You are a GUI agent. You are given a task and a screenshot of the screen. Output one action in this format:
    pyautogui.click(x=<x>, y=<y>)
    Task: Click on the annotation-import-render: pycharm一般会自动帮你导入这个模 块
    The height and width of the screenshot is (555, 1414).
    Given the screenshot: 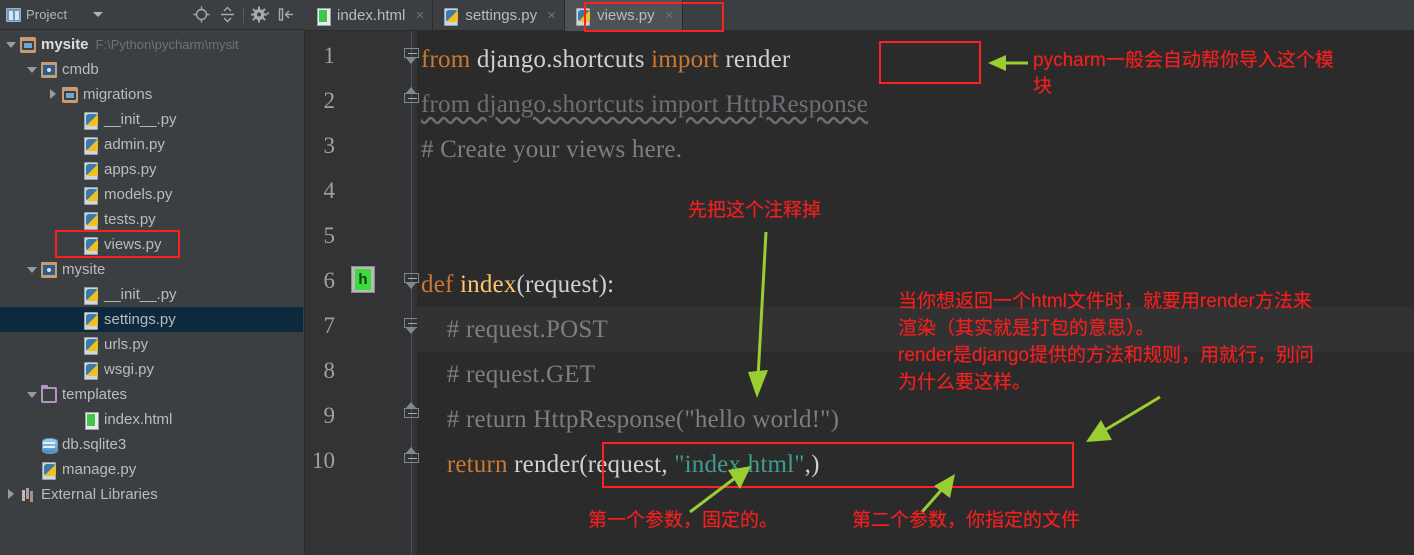 What is the action you would take?
    pyautogui.click(x=1183, y=73)
    